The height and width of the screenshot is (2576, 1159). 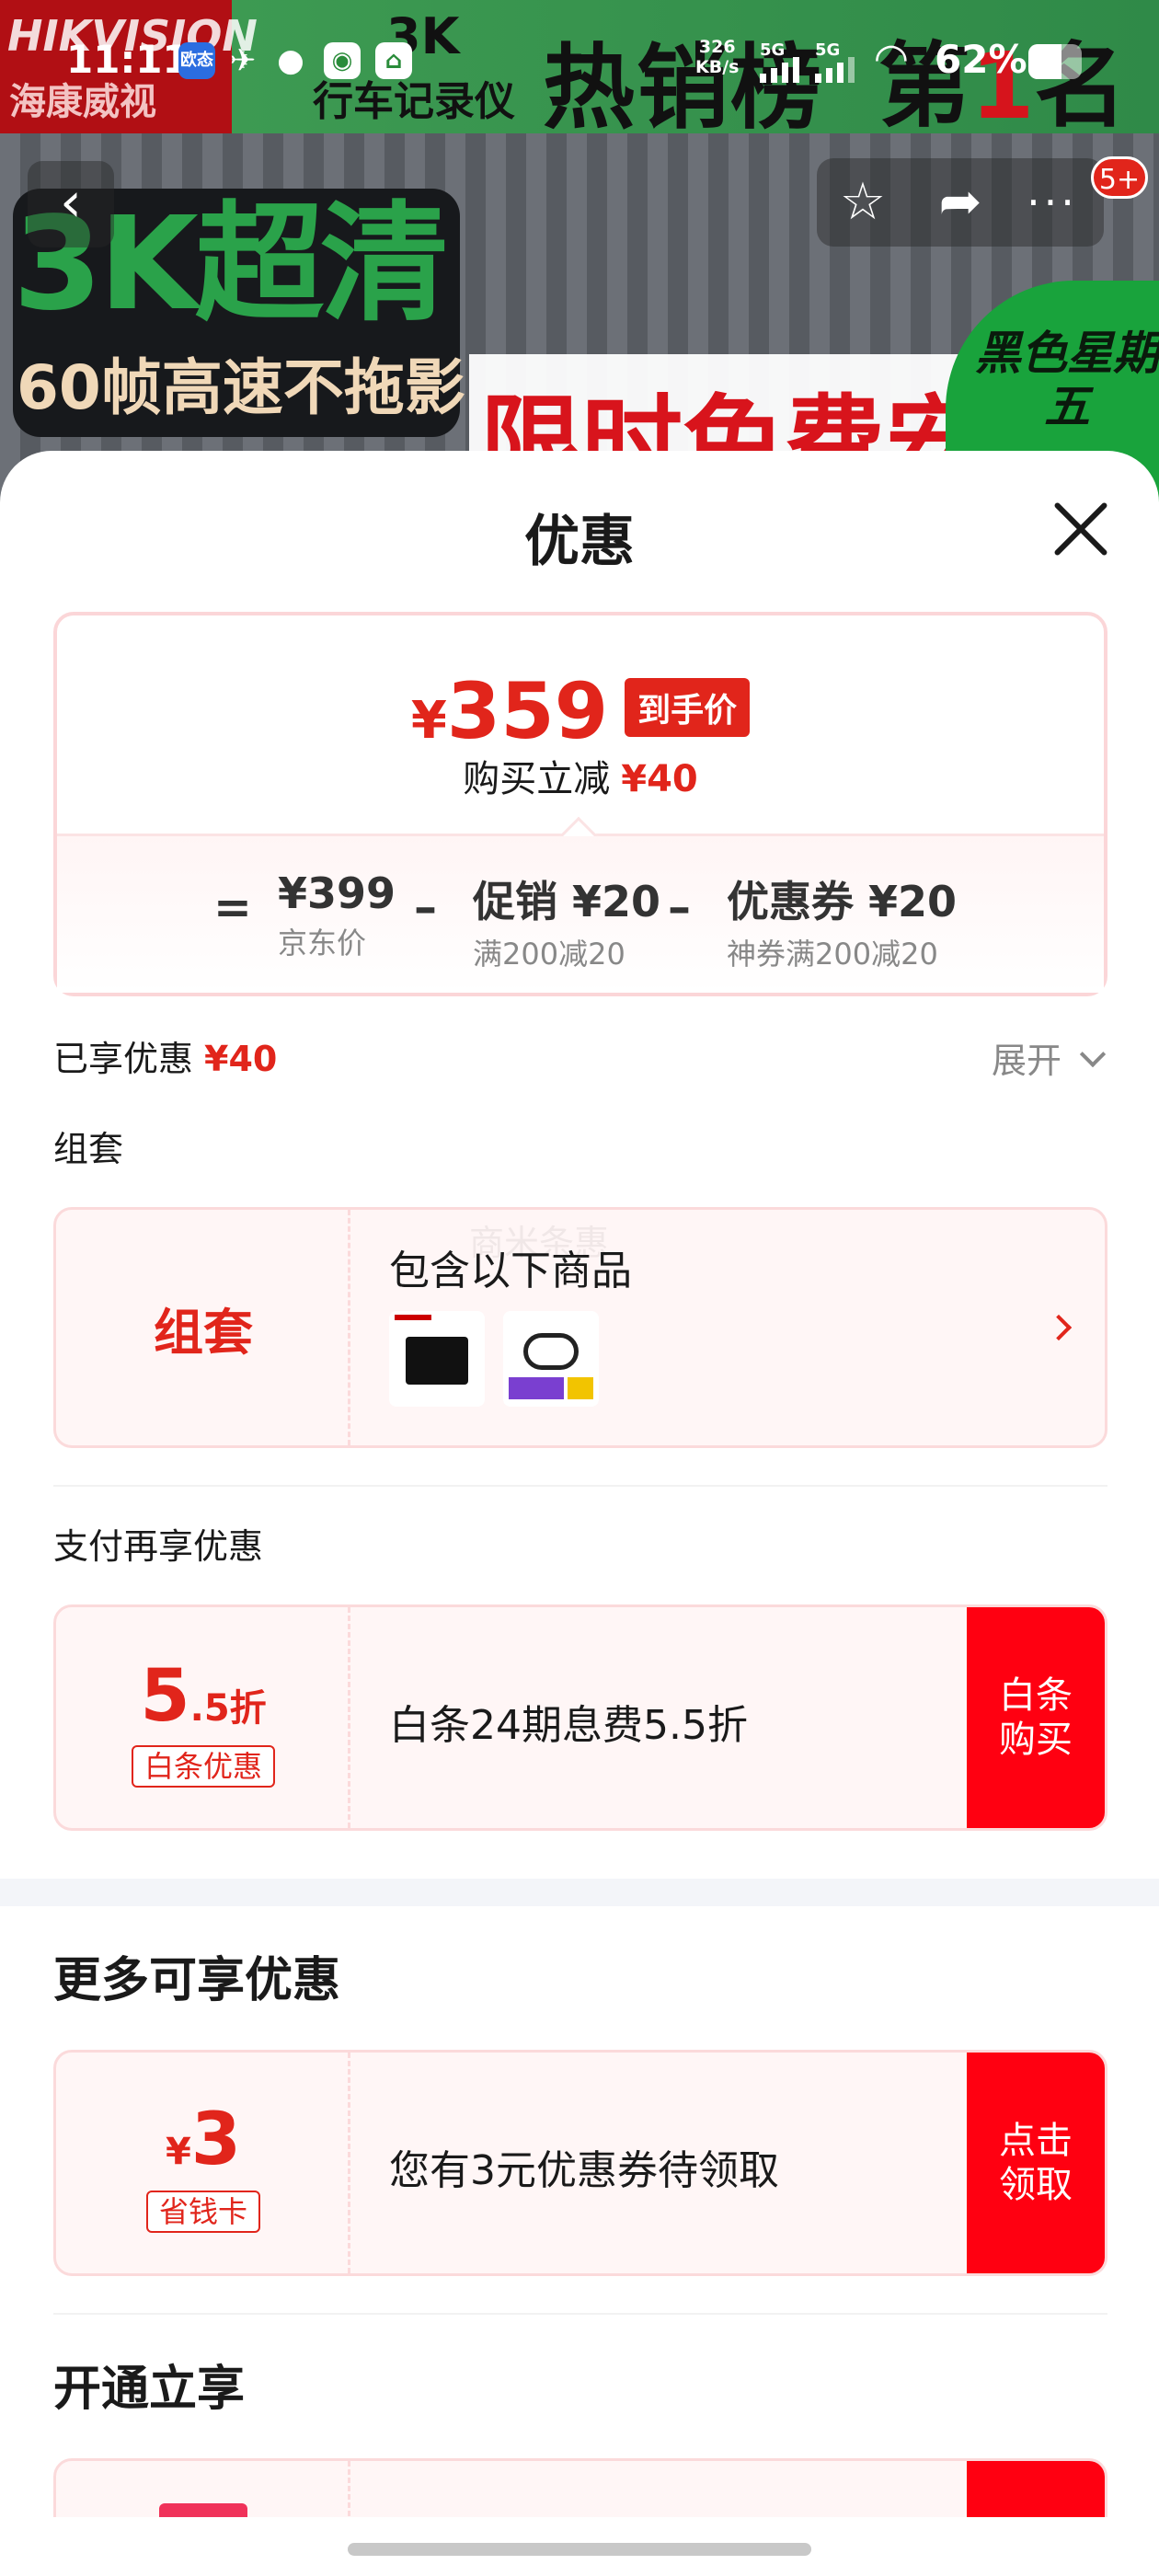 What do you see at coordinates (551, 1359) in the screenshot?
I see `product-thumb-cable` at bounding box center [551, 1359].